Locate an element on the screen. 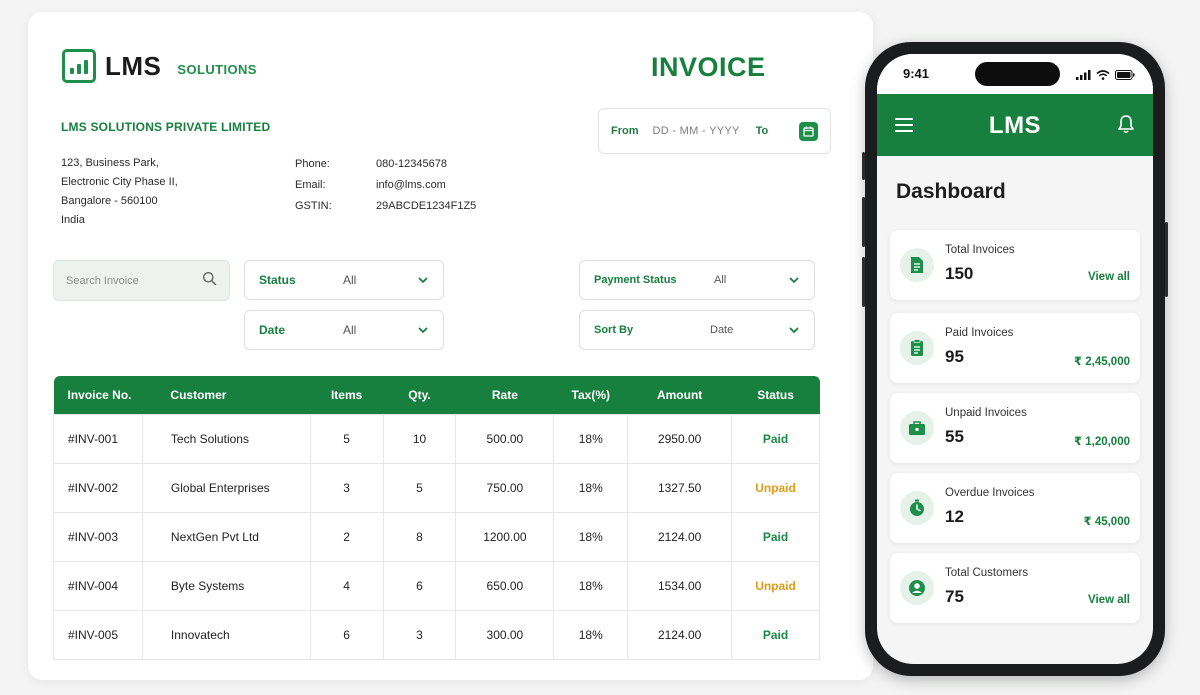 Image resolution: width=1200 pixels, height=695 pixels. column-header: Items is located at coordinates (346, 395).